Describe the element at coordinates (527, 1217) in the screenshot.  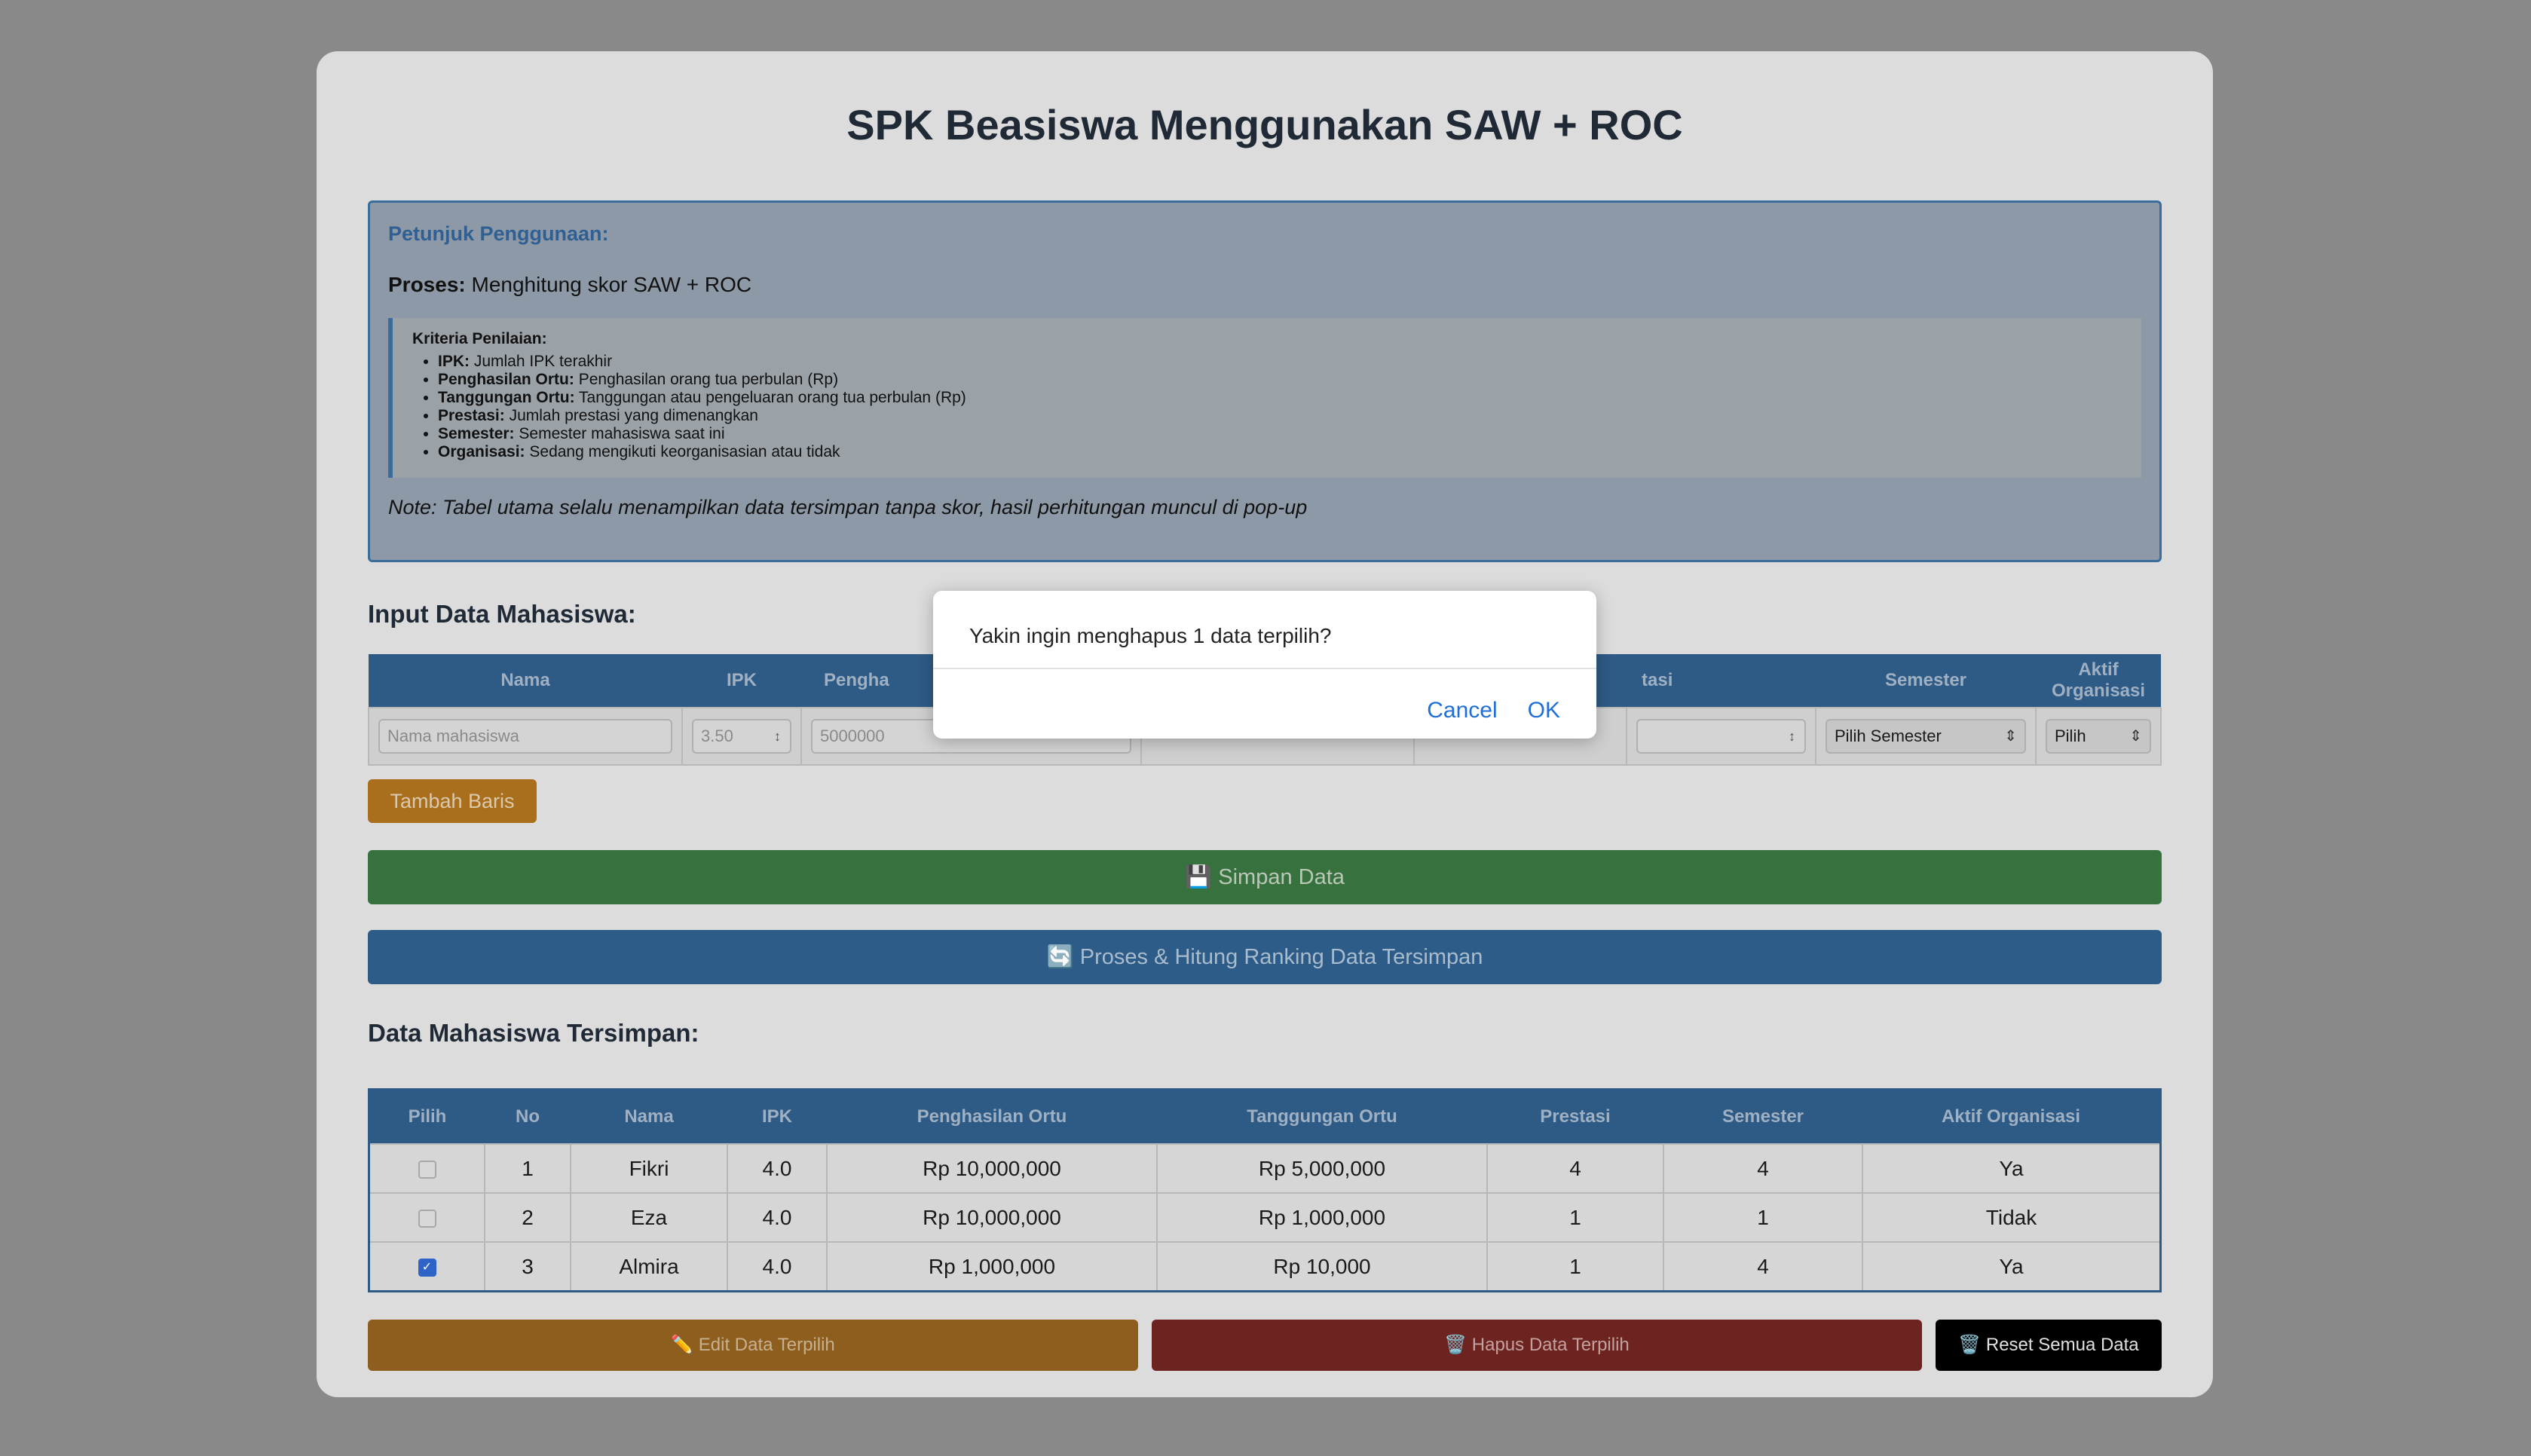
I see `cell-no: 2` at that location.